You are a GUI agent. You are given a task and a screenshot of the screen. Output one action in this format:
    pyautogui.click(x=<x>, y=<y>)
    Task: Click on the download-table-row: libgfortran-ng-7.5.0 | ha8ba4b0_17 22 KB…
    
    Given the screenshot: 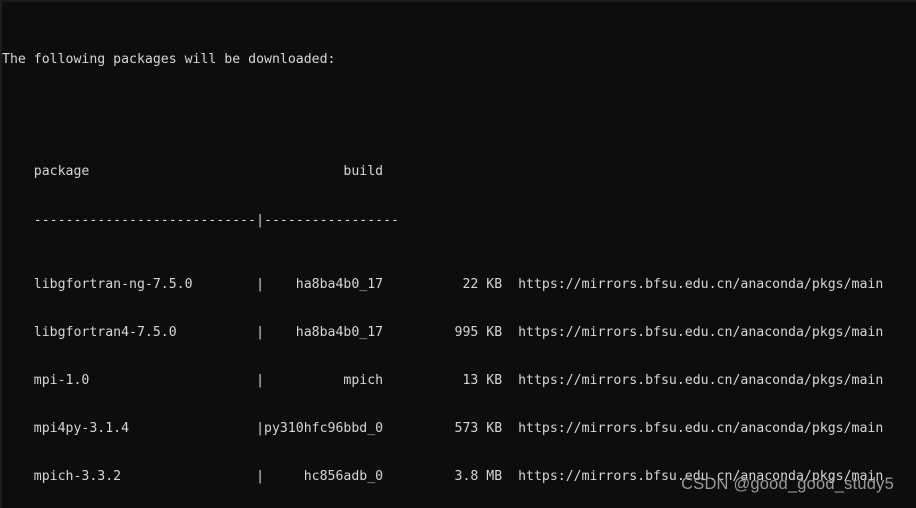 What is the action you would take?
    pyautogui.click(x=443, y=284)
    